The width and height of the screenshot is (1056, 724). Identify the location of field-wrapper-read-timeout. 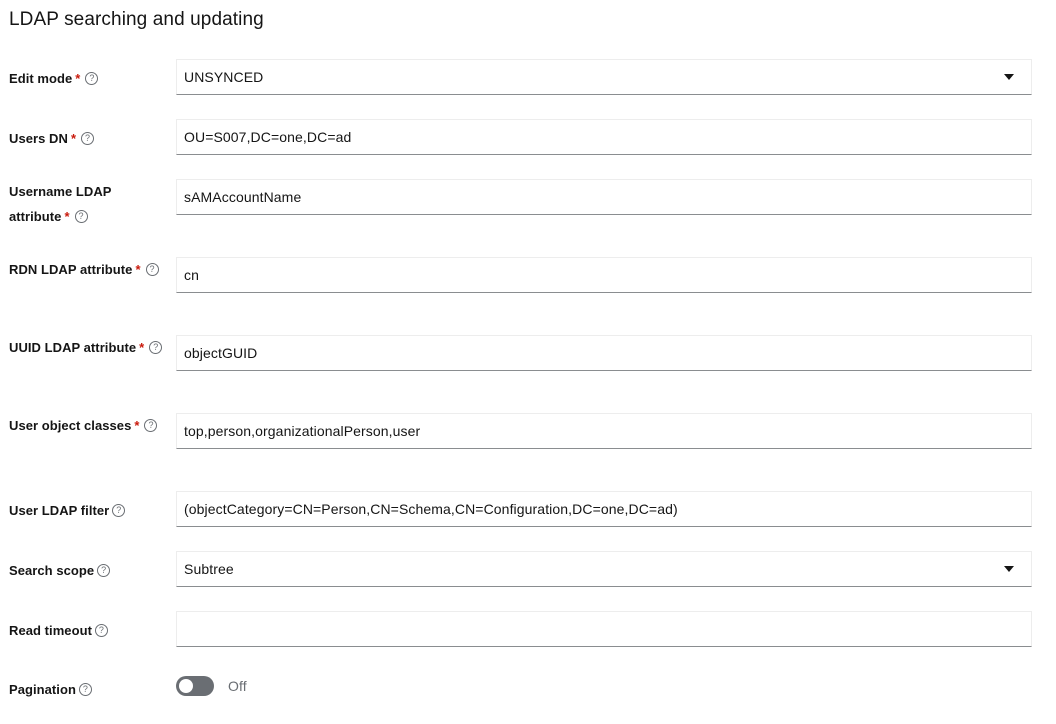
(604, 629).